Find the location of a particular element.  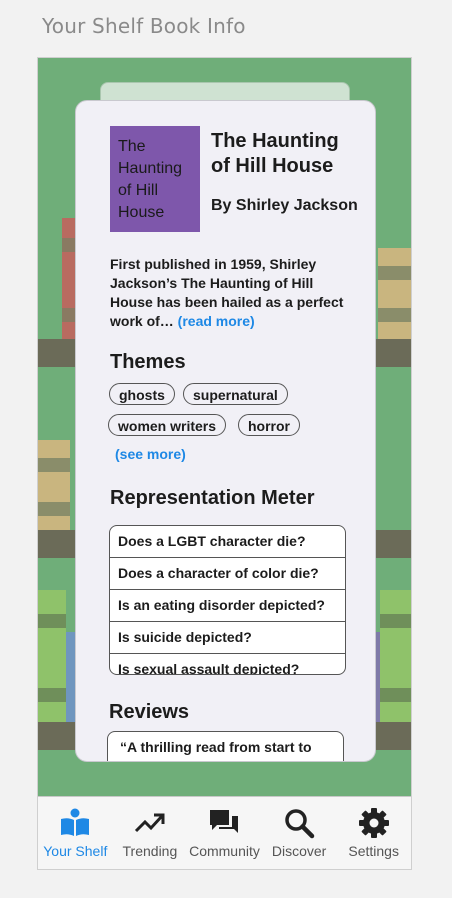

meter-question: Does a character of color die? is located at coordinates (227, 574).